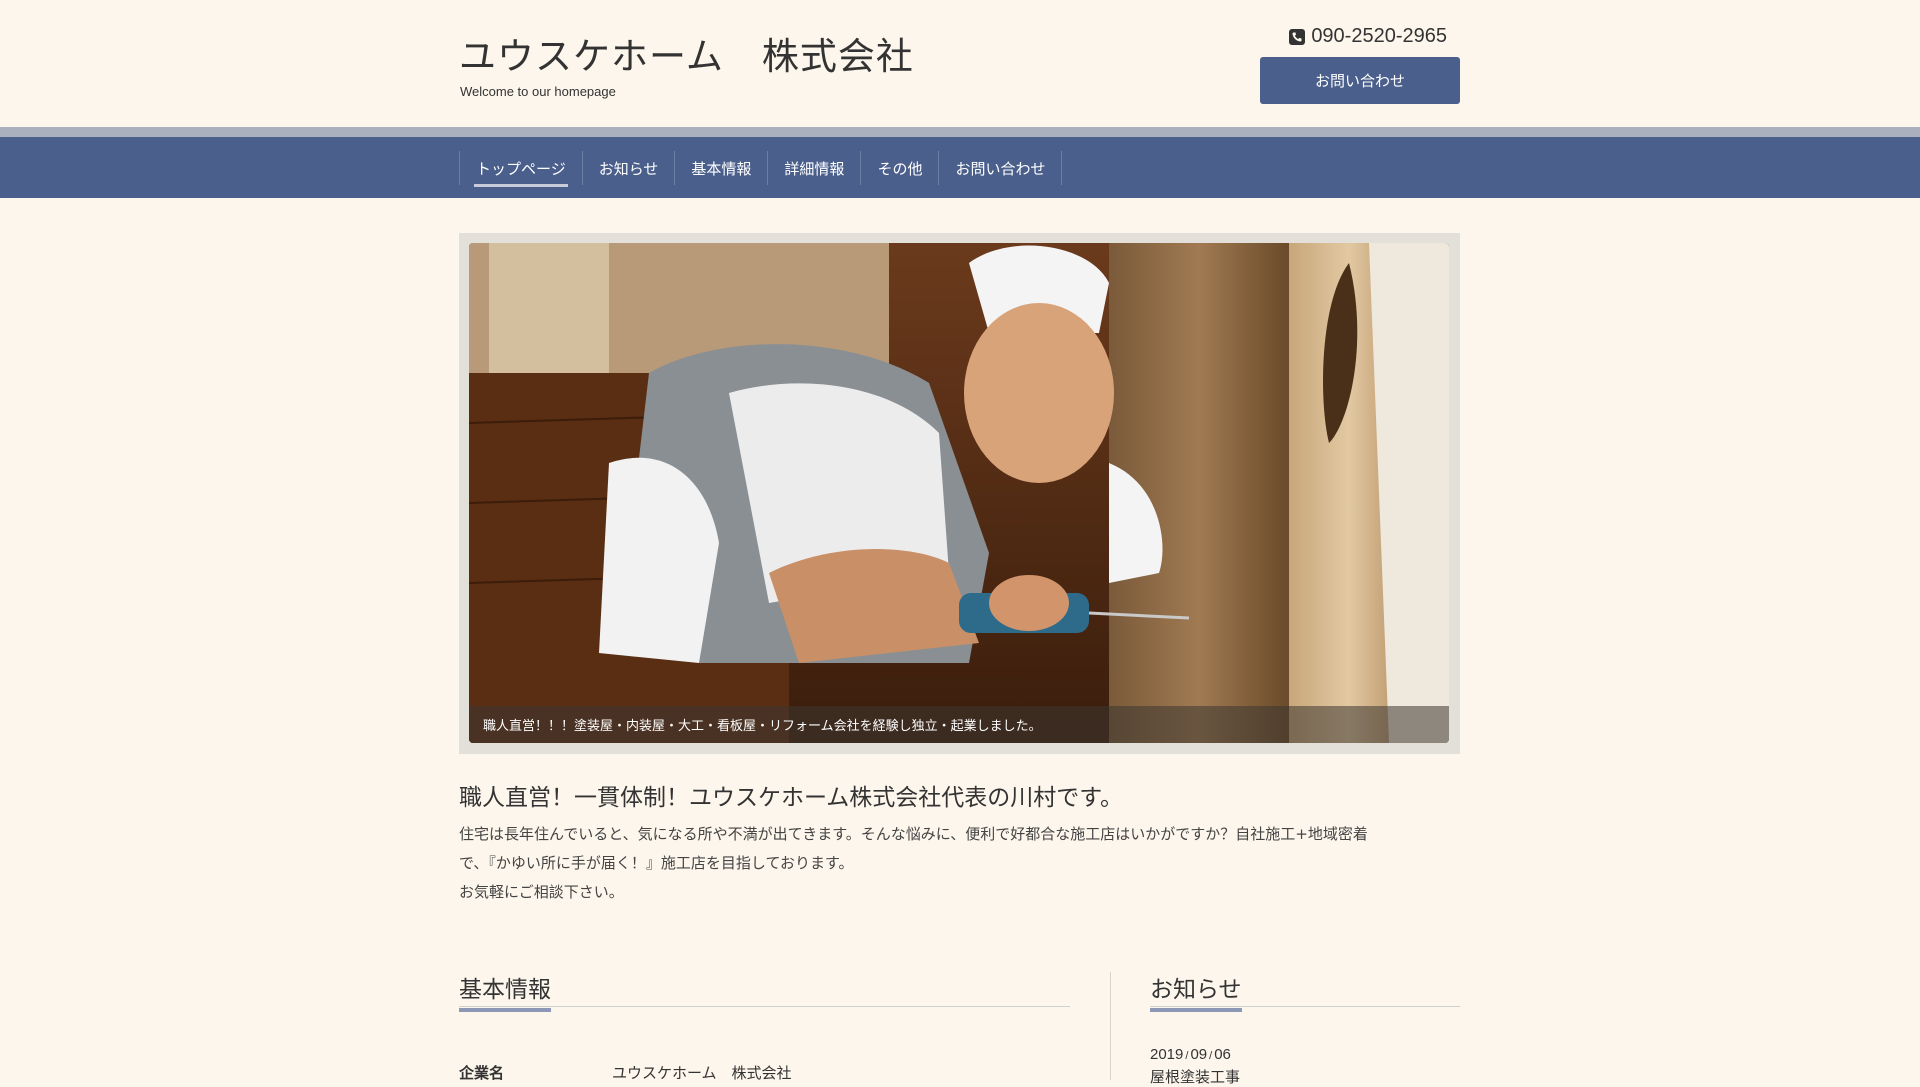  What do you see at coordinates (722, 168) in the screenshot?
I see `nav-item-basic-info: 基本情報` at bounding box center [722, 168].